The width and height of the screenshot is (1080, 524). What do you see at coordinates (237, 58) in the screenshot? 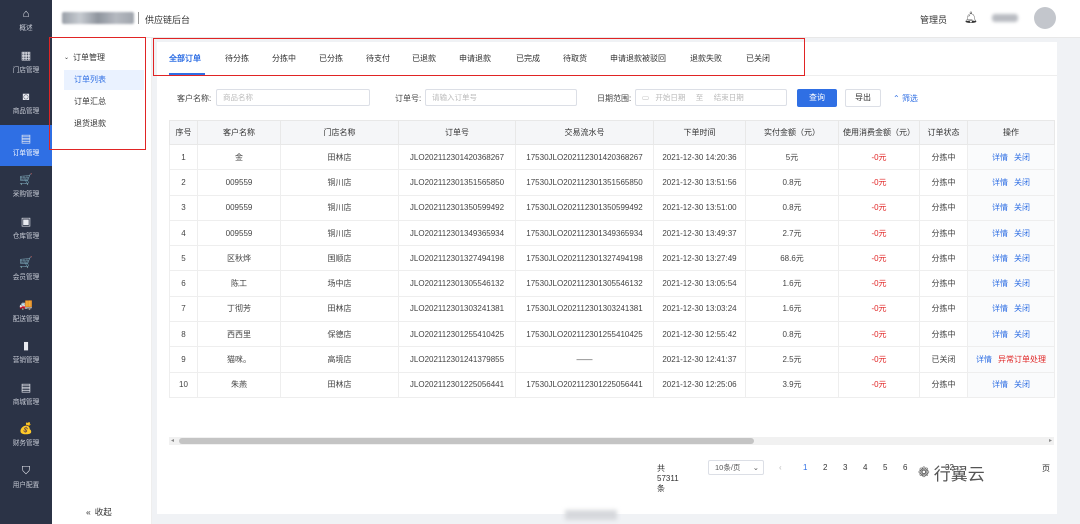
I see `tab: 待分拣` at bounding box center [237, 58].